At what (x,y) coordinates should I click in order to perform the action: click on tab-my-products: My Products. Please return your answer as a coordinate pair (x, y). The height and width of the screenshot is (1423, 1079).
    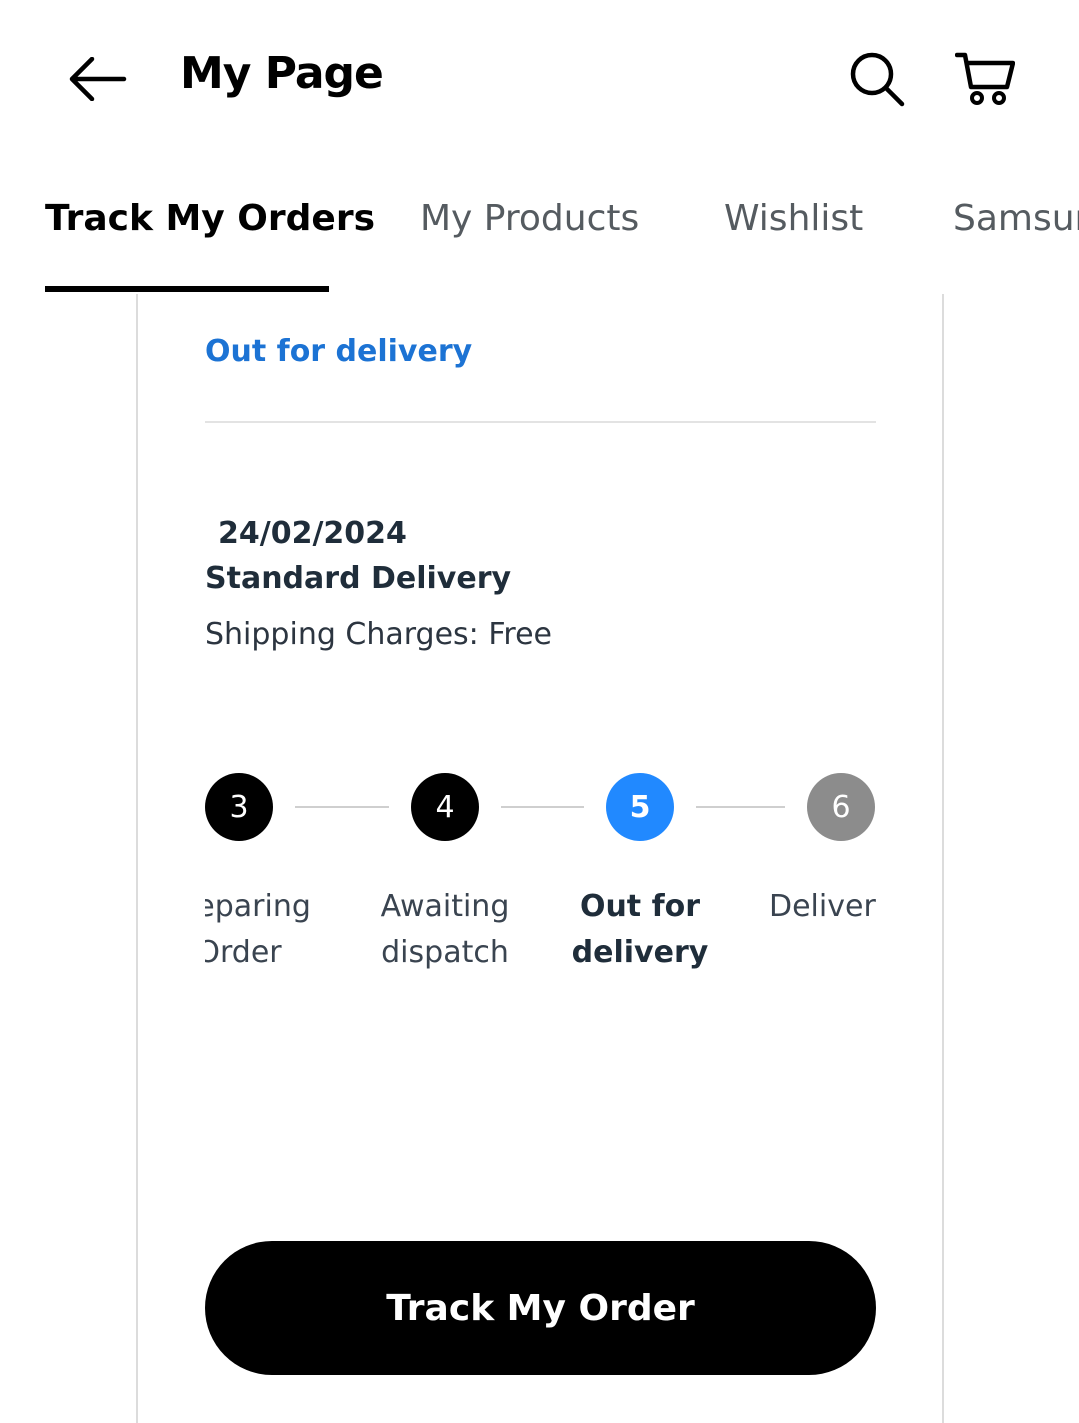
    Looking at the image, I should click on (529, 218).